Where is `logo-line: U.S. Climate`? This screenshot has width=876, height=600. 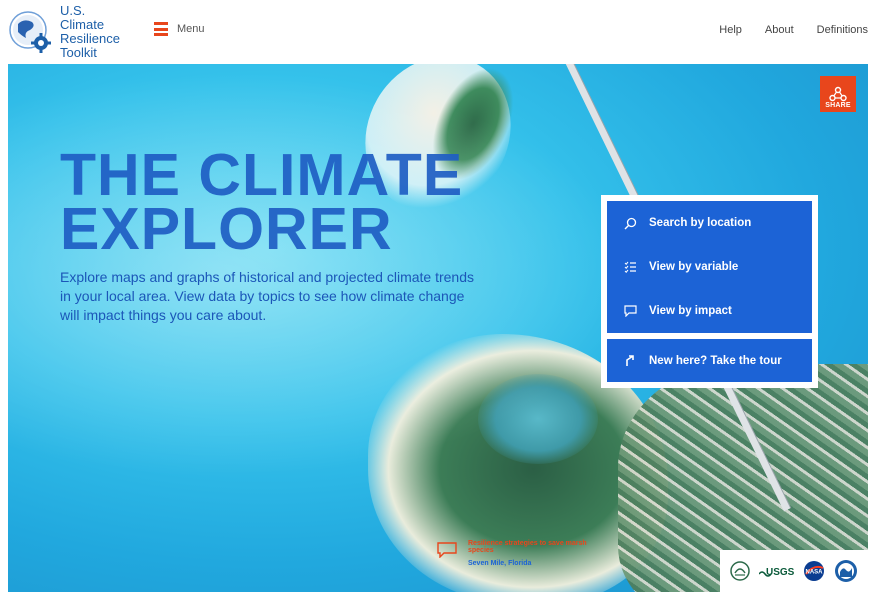
logo-line: U.S. Climate is located at coordinates (82, 17).